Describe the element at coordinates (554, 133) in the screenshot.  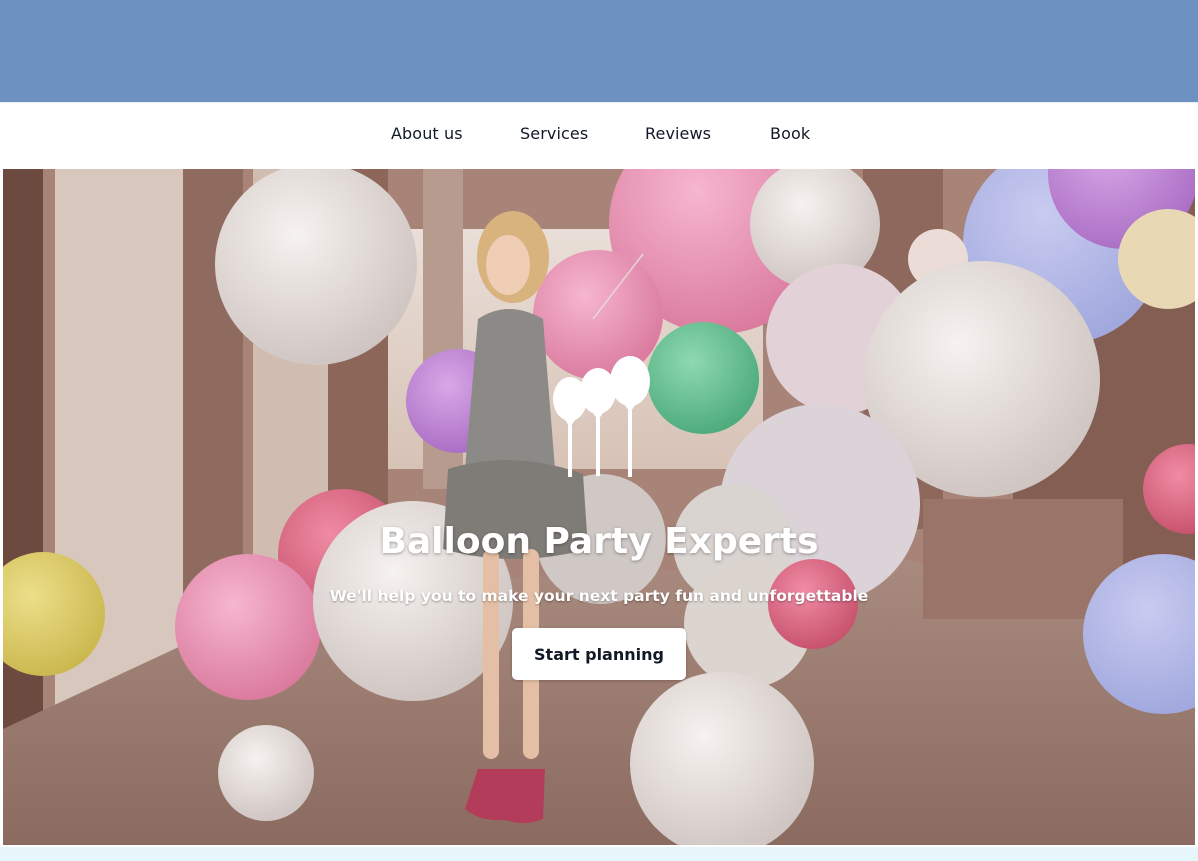
I see `nav-services: Services` at that location.